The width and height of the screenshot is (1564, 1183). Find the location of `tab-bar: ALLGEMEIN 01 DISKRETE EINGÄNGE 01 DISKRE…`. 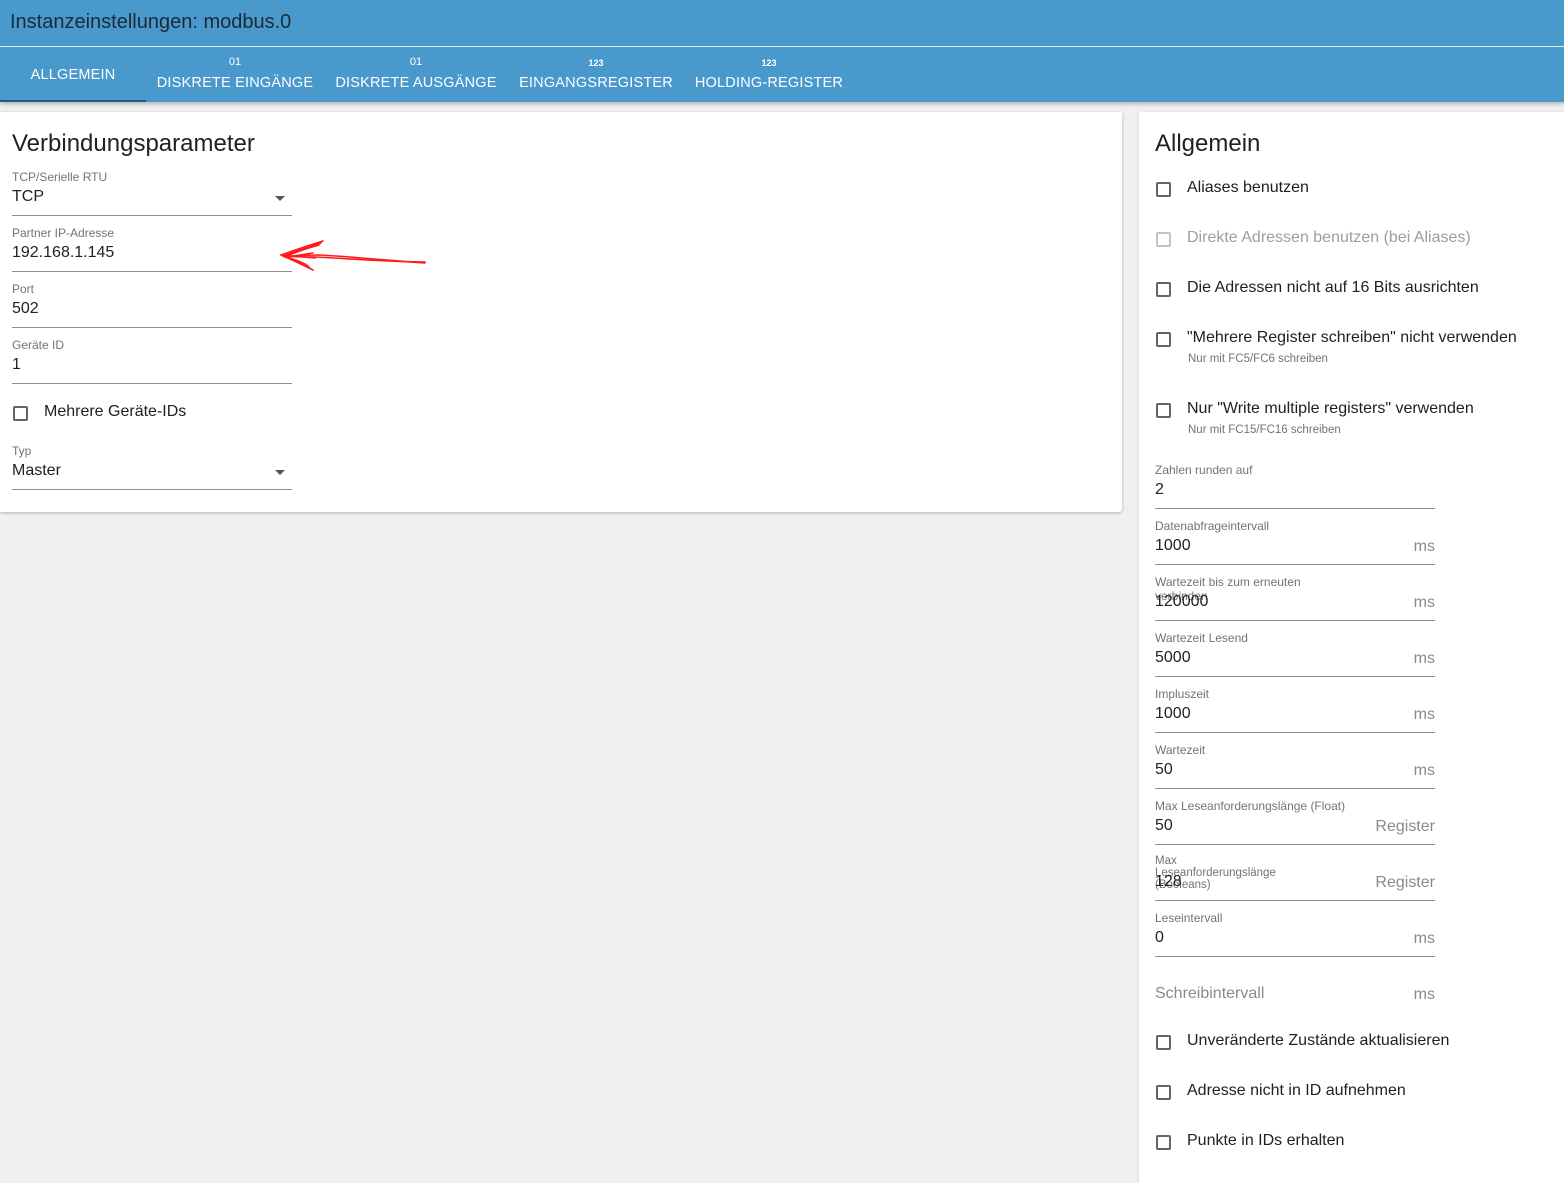

tab-bar: ALLGEMEIN 01 DISKRETE EINGÄNGE 01 DISKRE… is located at coordinates (782, 74).